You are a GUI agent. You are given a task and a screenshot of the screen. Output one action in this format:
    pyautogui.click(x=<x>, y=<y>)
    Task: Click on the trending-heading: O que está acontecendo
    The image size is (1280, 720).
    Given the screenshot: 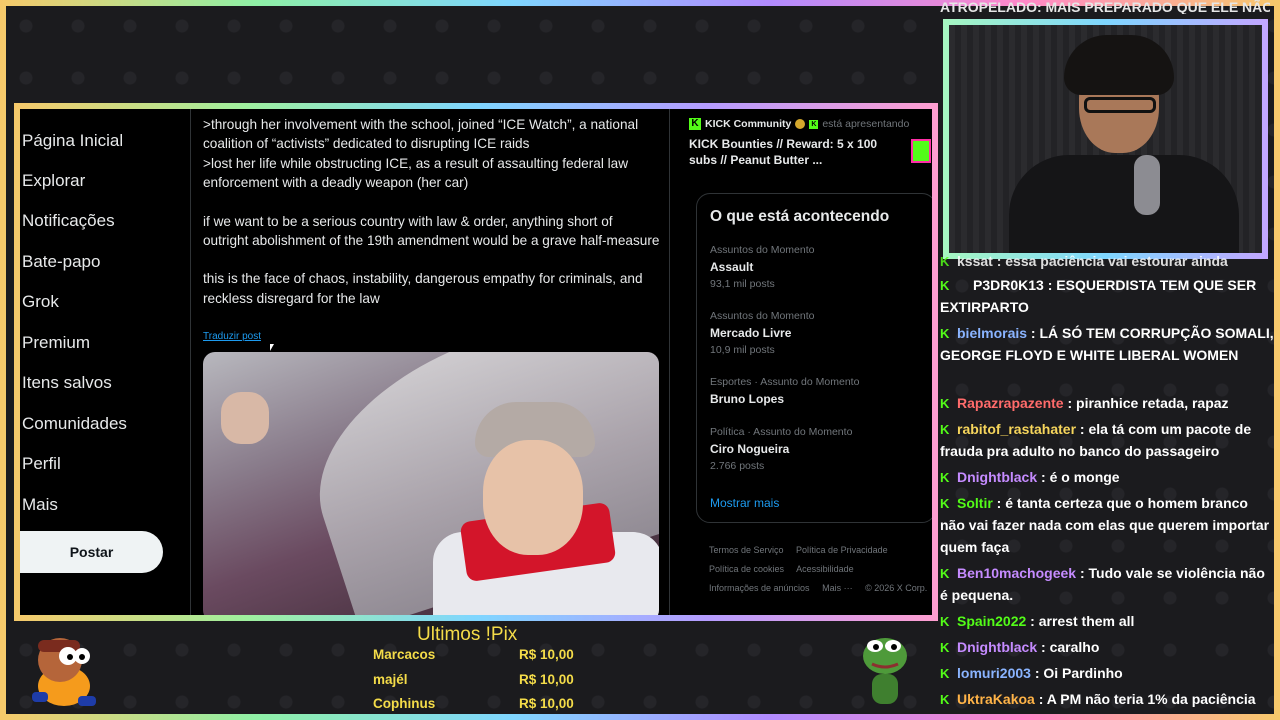 What is the action you would take?
    pyautogui.click(x=800, y=216)
    